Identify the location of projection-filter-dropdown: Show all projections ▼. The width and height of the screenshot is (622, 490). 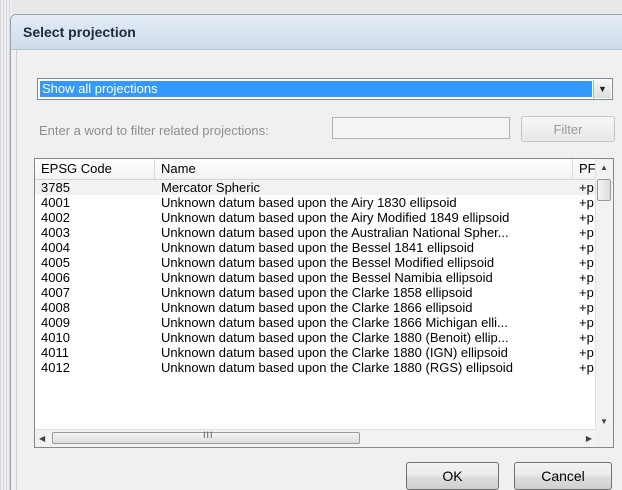
(325, 89).